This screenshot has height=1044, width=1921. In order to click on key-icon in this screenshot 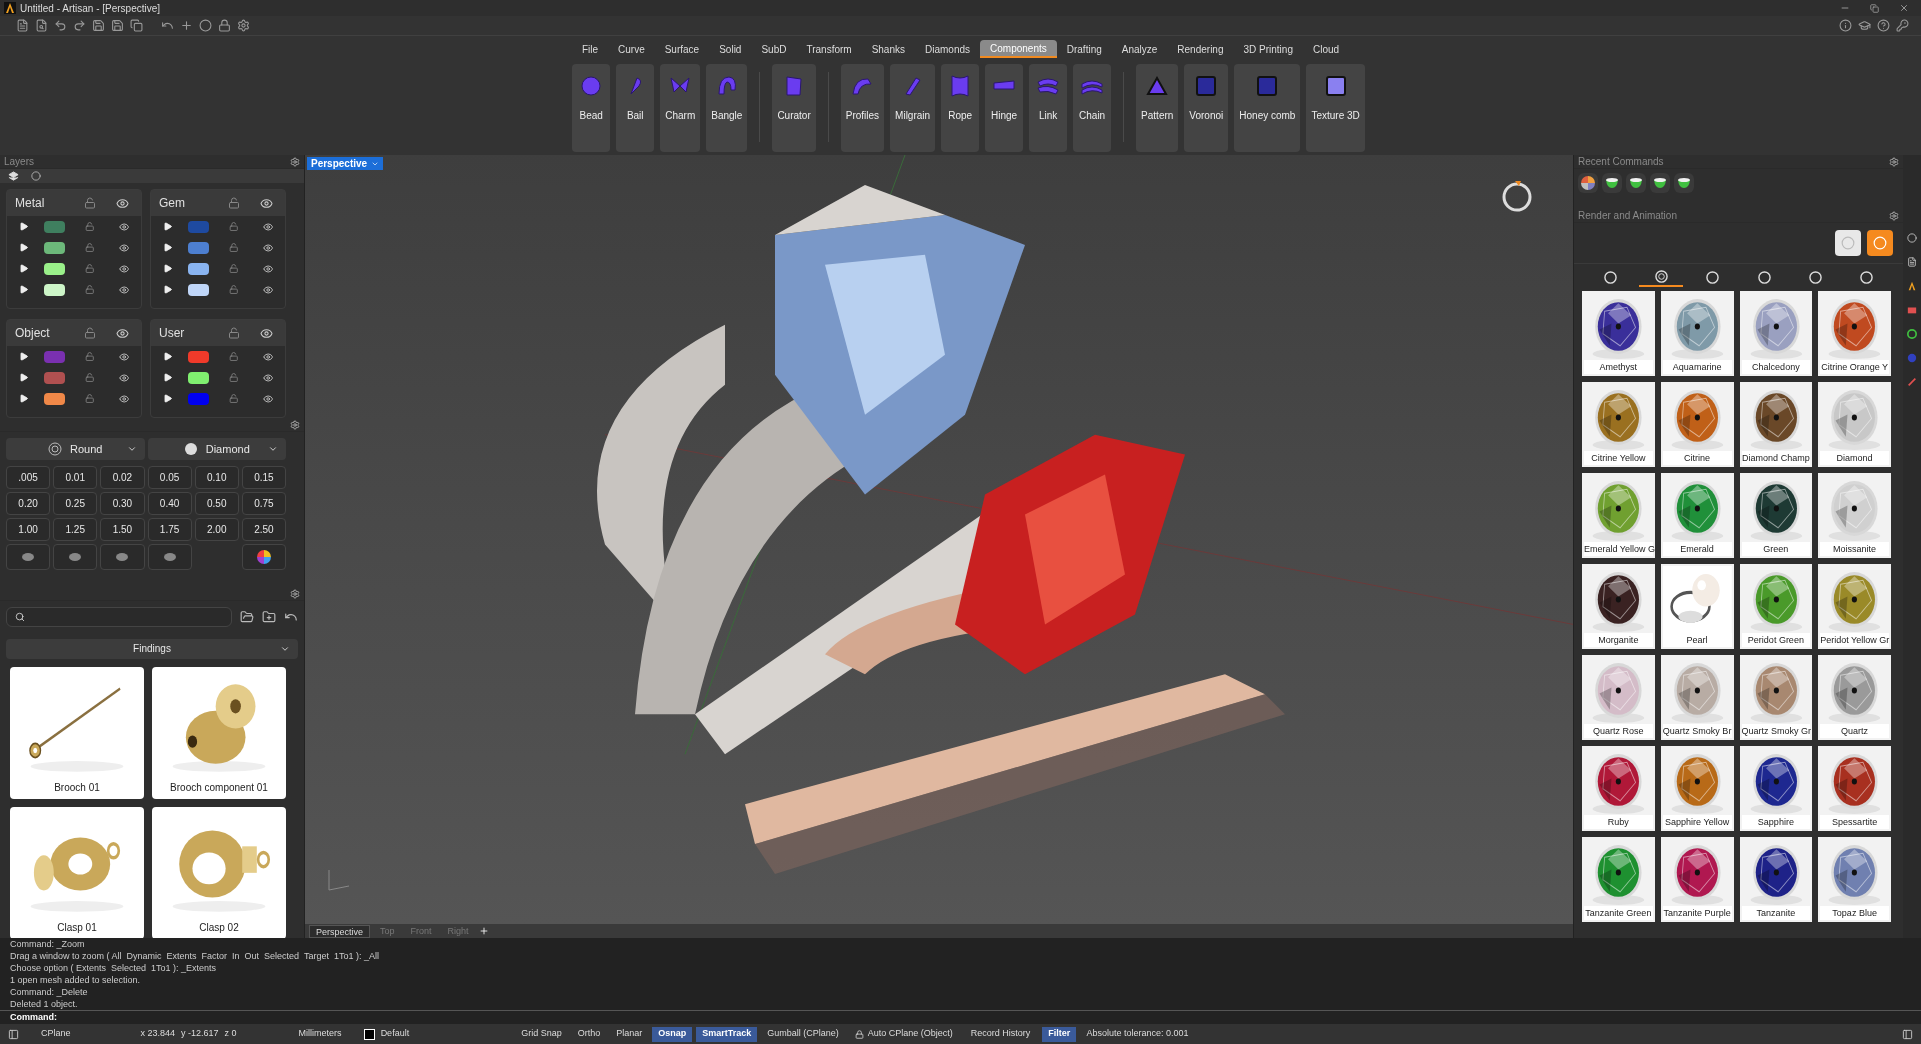, I will do `click(1902, 25)`.